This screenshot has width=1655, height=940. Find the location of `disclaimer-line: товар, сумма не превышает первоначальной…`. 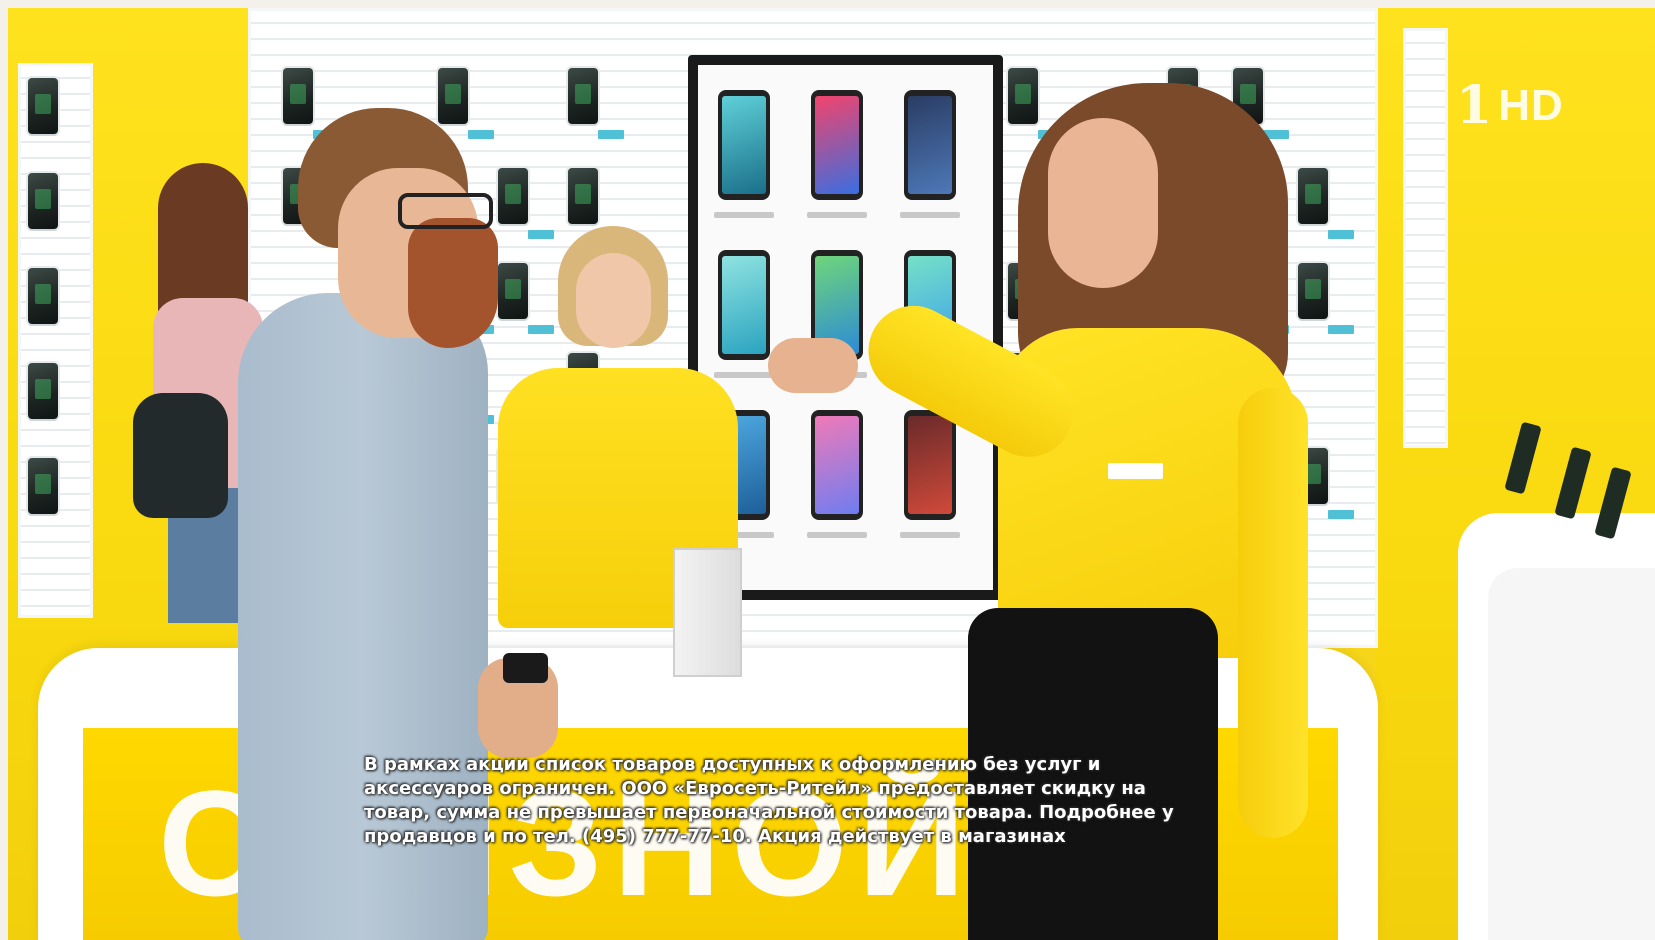

disclaimer-line: товар, сумма не превышает первоначальной… is located at coordinates (769, 812).